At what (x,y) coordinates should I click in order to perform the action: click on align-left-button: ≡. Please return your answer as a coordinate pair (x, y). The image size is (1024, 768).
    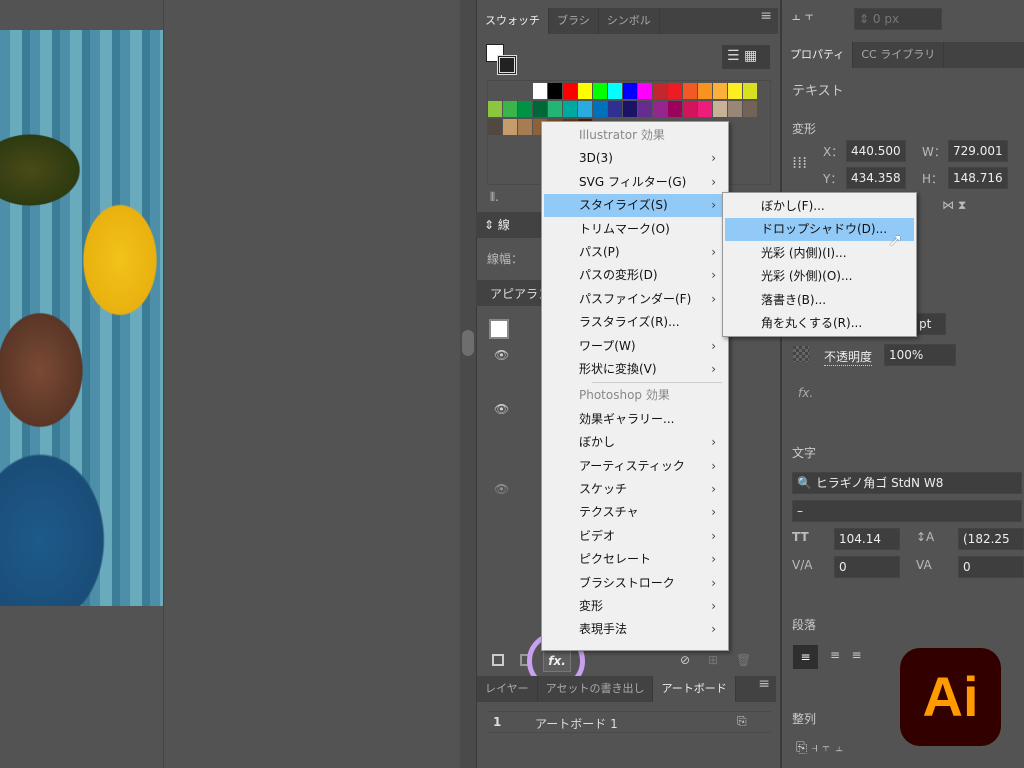
    Looking at the image, I should click on (805, 657).